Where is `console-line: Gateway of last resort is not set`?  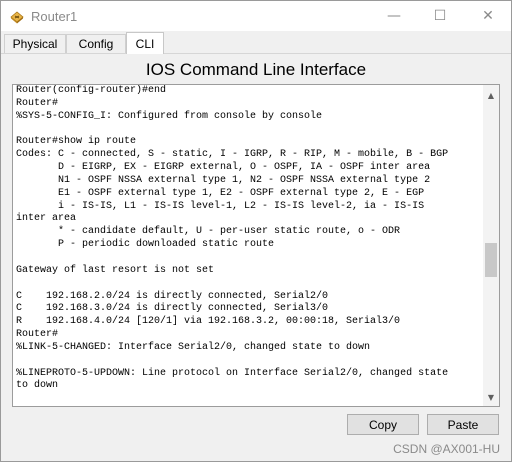 console-line: Gateway of last resort is not set is located at coordinates (115, 270).